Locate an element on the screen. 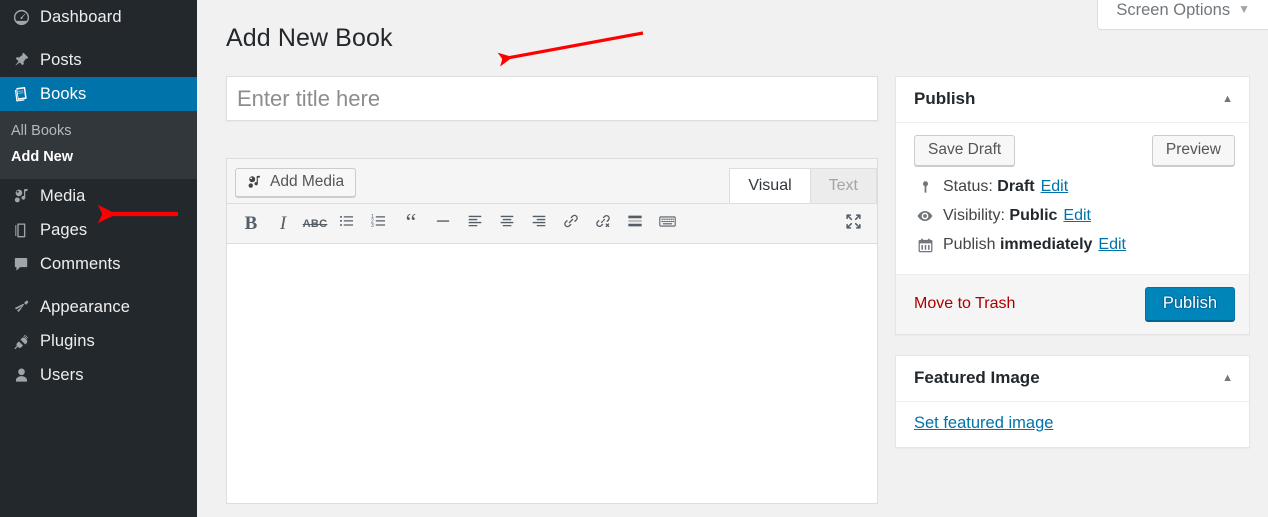 This screenshot has height=517, width=1268. calendar-icon is located at coordinates (925, 245).